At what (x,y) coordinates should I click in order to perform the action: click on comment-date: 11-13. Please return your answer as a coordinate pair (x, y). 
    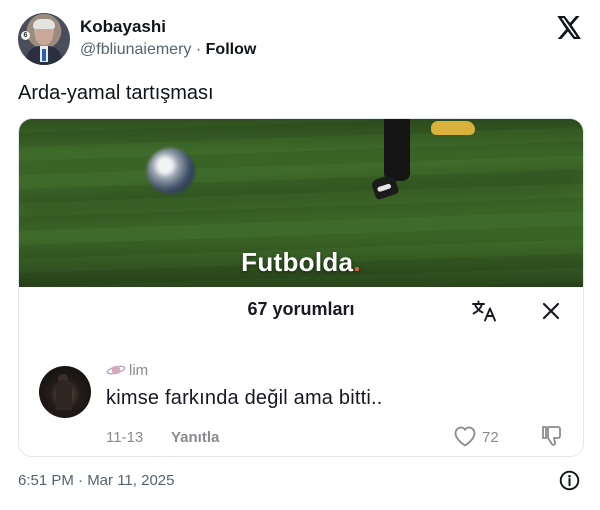
    Looking at the image, I should click on (125, 437).